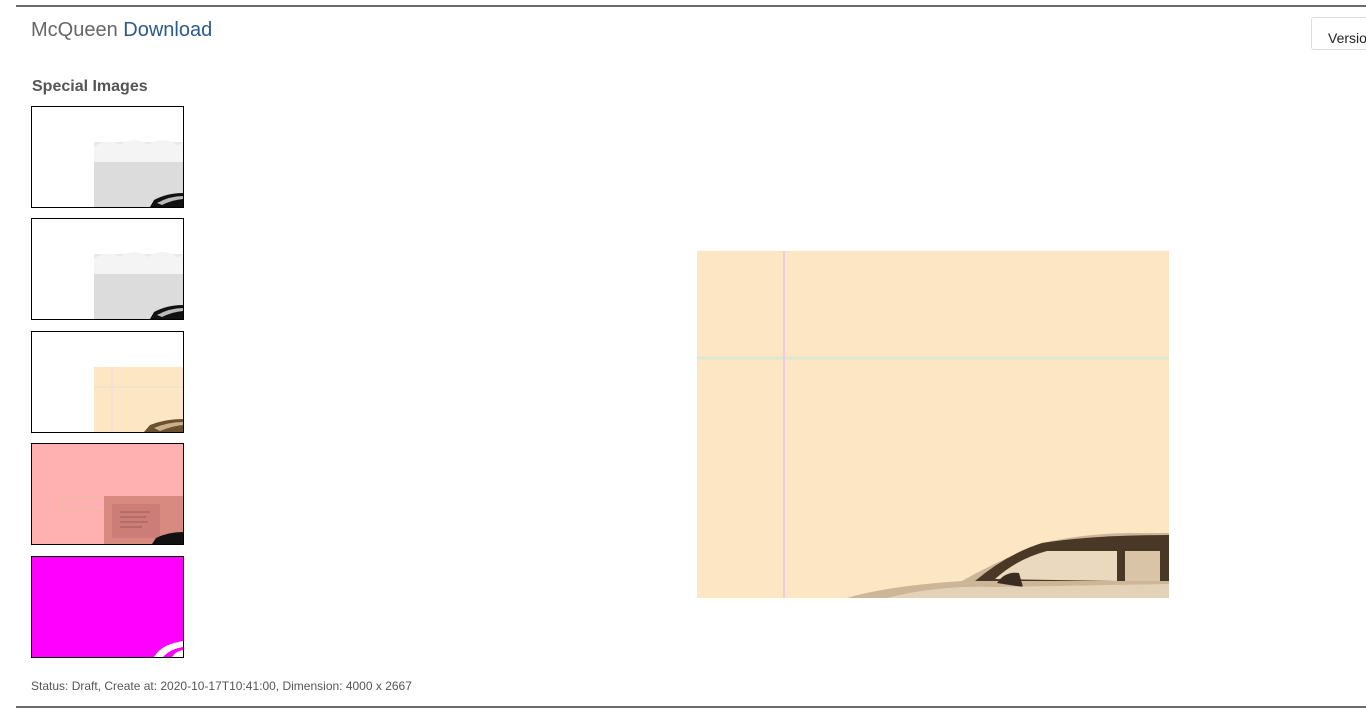 The image size is (1366, 721). I want to click on section-title: Special Images, so click(90, 86).